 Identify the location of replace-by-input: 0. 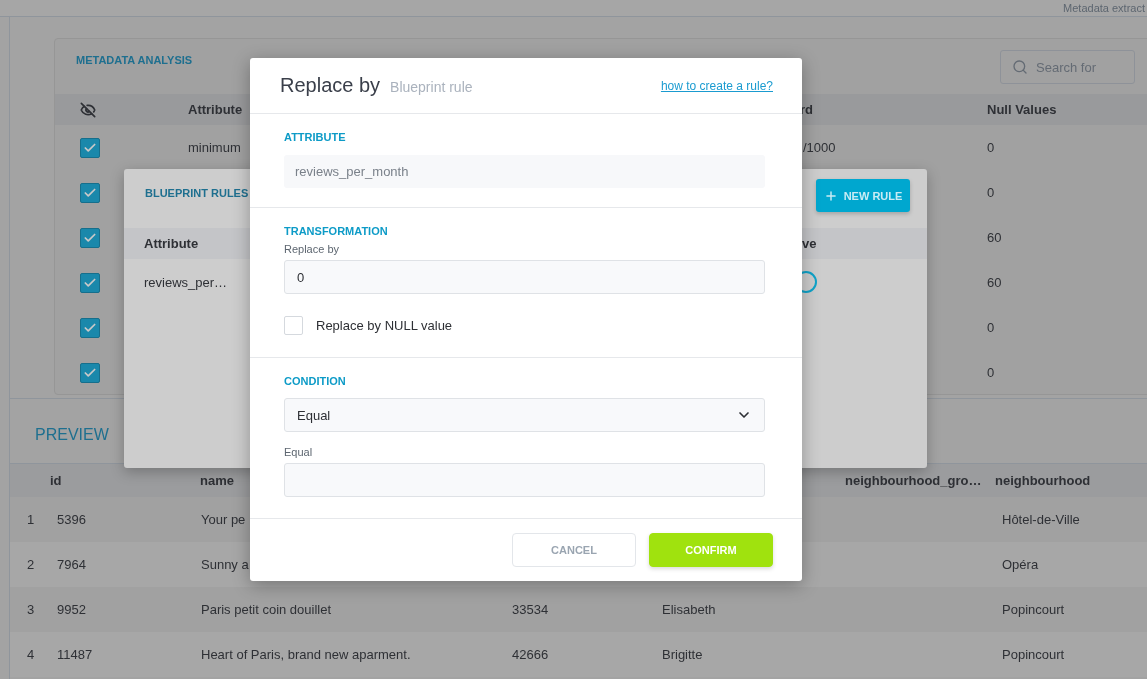
(524, 277).